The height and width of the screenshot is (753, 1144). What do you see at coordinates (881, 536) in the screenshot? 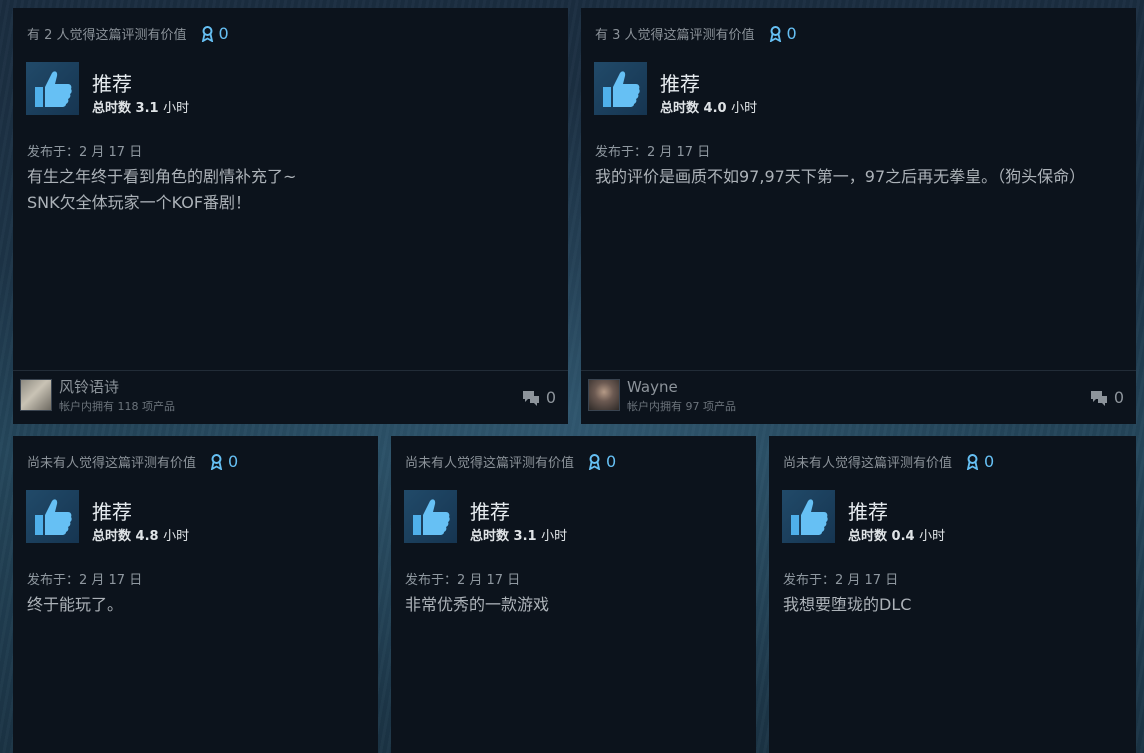
I see `playtime-value: 总时数 0.4` at bounding box center [881, 536].